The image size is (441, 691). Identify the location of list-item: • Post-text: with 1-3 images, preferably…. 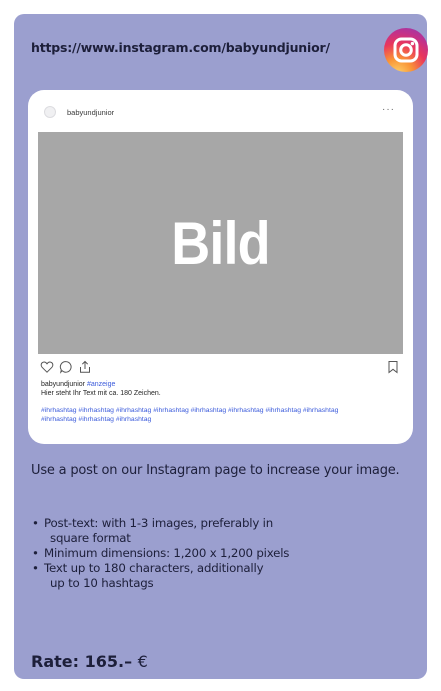
(224, 531).